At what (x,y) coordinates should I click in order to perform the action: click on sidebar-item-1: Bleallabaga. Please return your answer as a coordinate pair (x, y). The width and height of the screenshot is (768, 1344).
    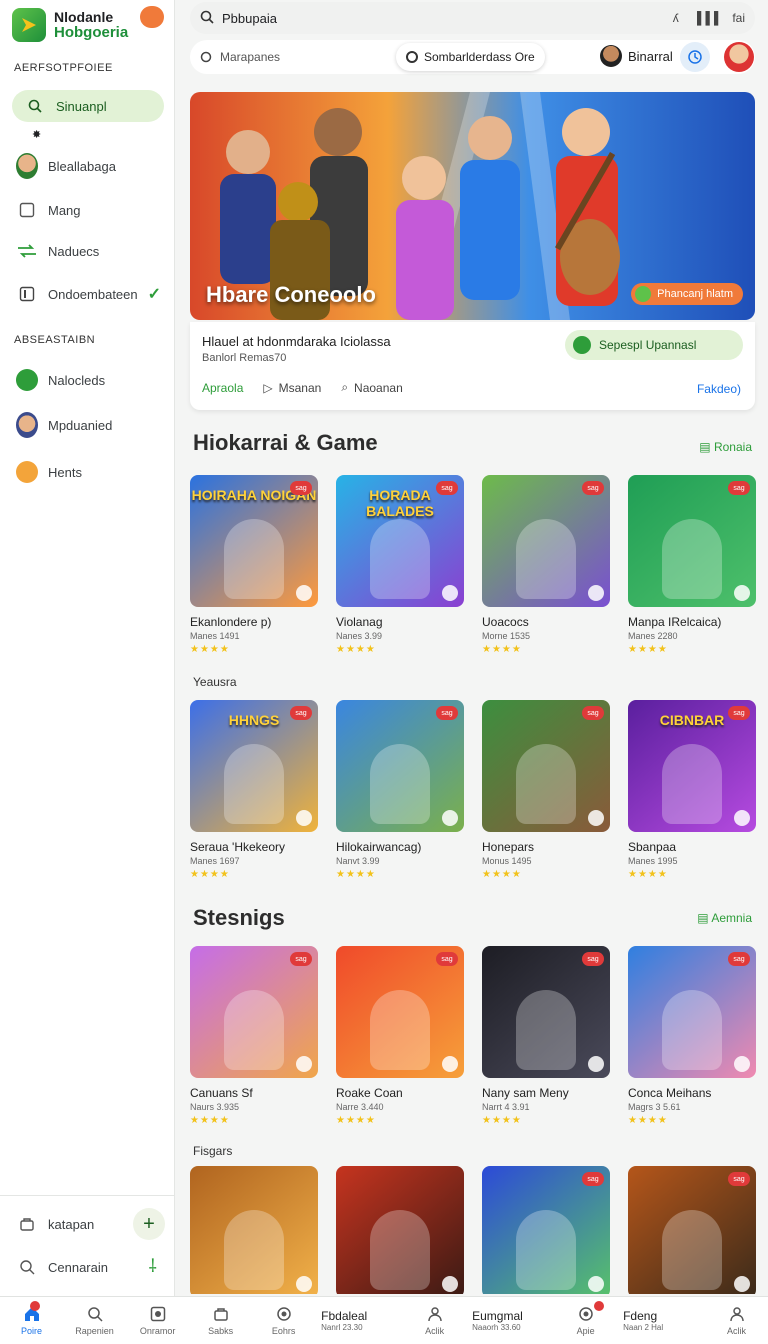
    Looking at the image, I should click on (88, 166).